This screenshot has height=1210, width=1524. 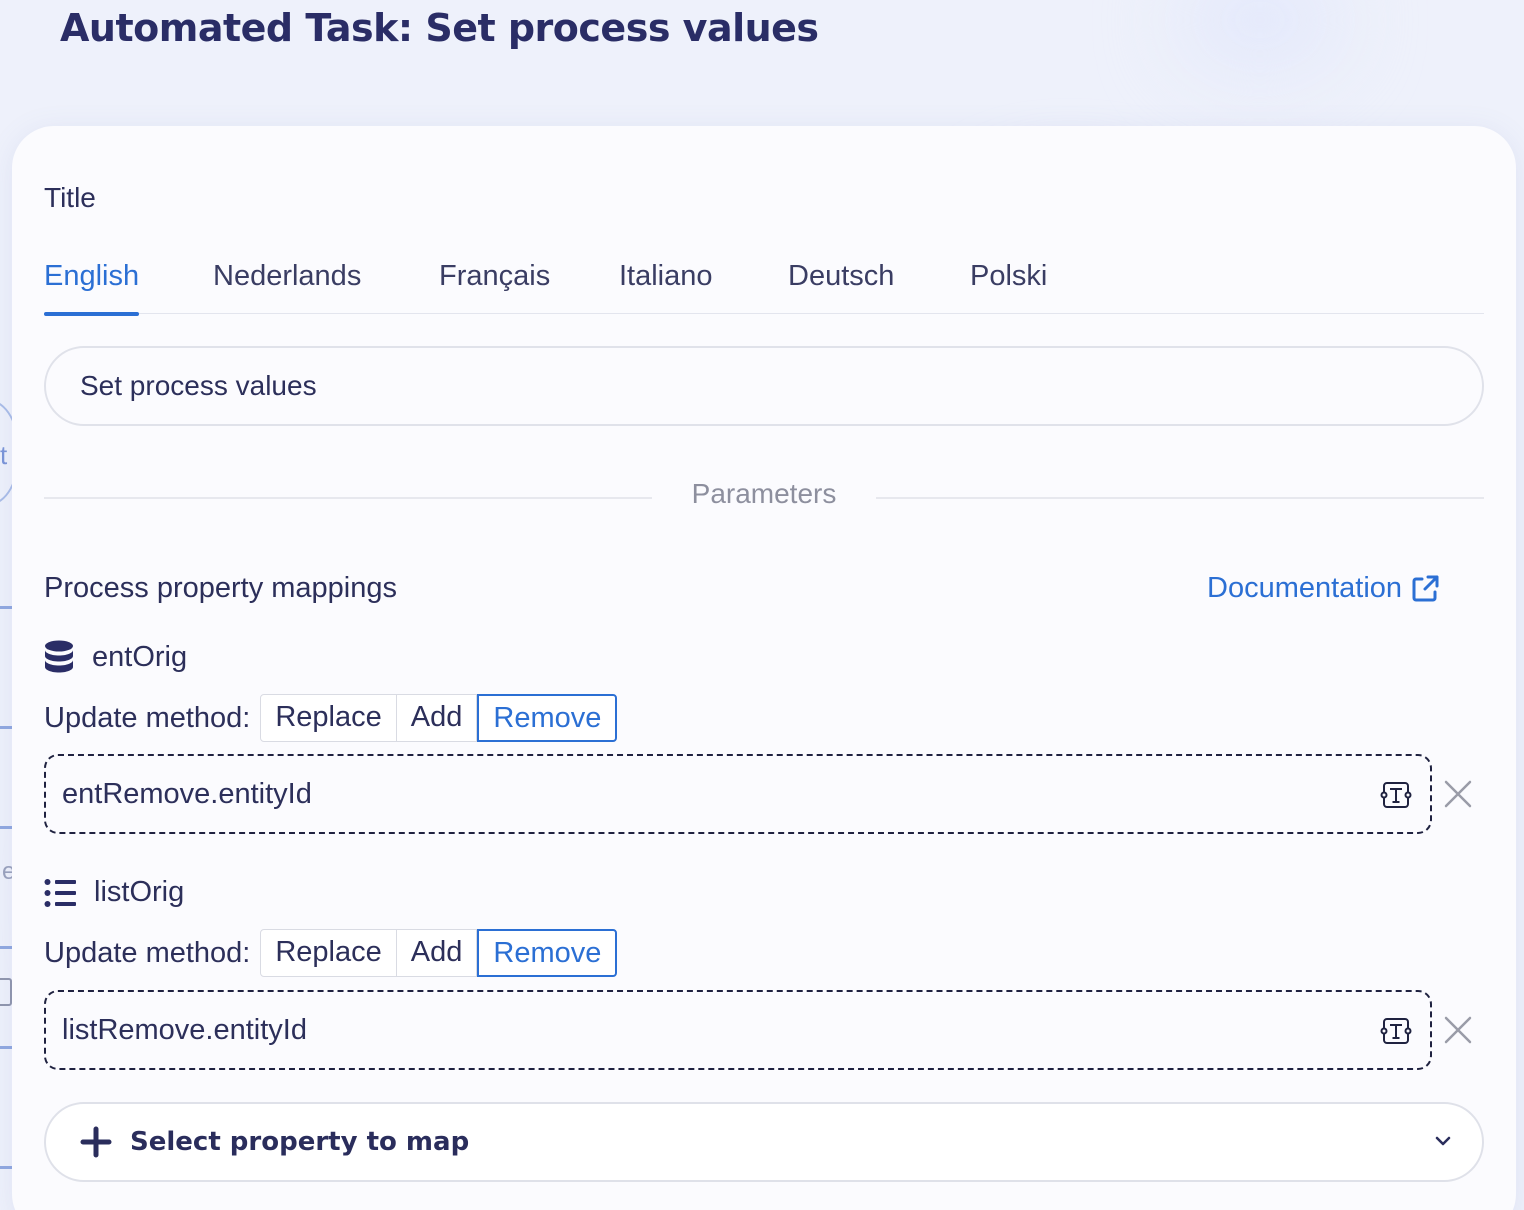 I want to click on mappings-heading: Process property mappings, so click(x=220, y=588).